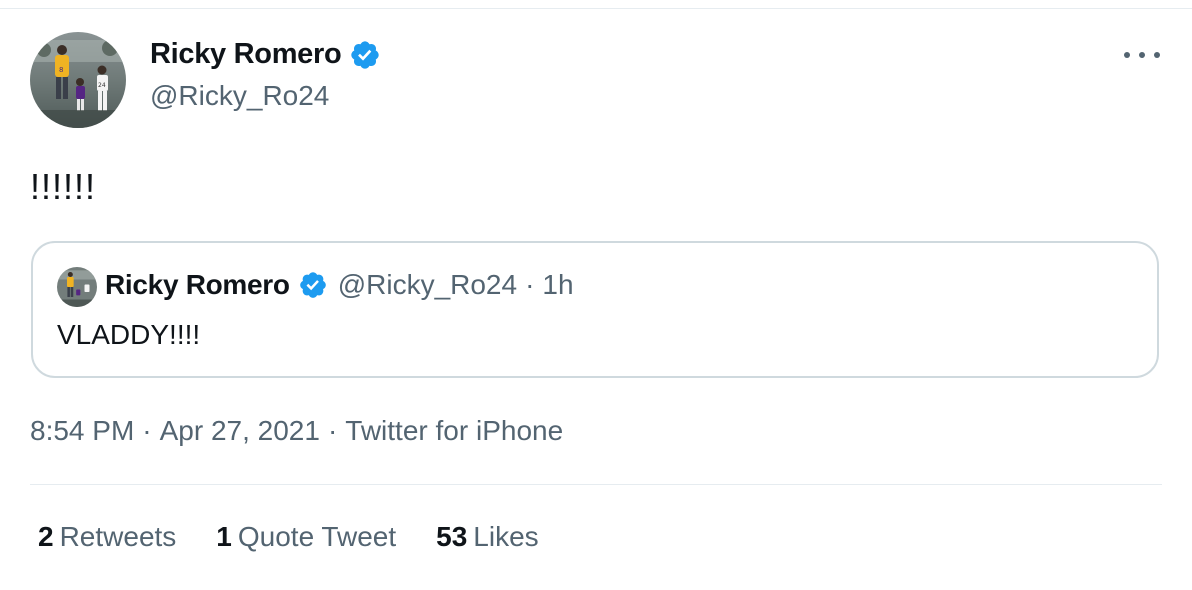 This screenshot has width=1192, height=590. I want to click on quote-tweets-label: Quote Tweet, so click(317, 536).